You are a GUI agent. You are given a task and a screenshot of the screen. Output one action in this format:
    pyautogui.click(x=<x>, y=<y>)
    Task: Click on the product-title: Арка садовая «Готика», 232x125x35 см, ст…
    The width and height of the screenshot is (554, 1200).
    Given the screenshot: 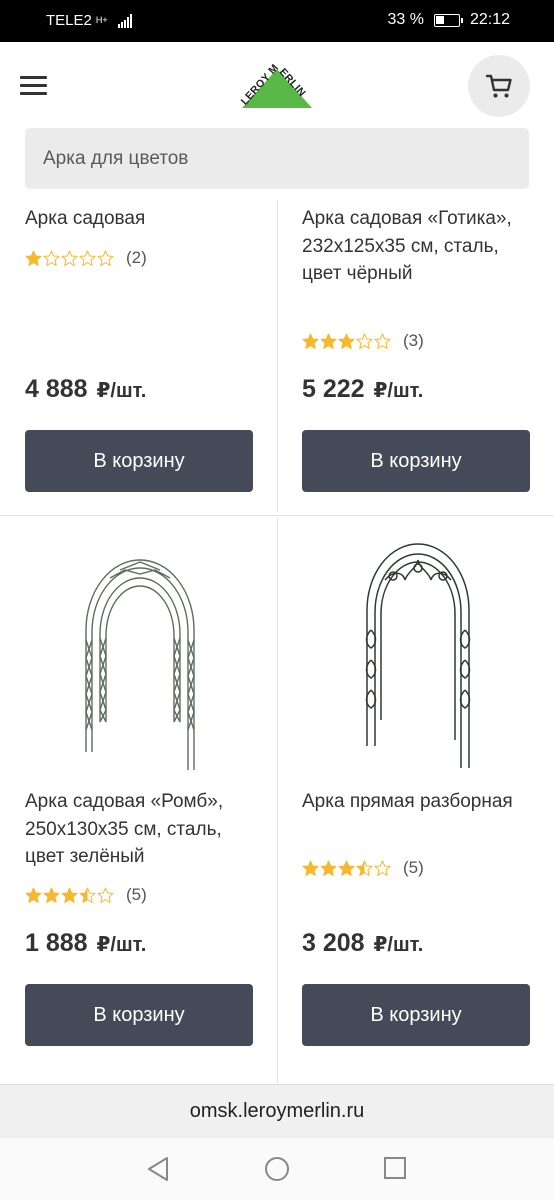 What is the action you would take?
    pyautogui.click(x=422, y=246)
    